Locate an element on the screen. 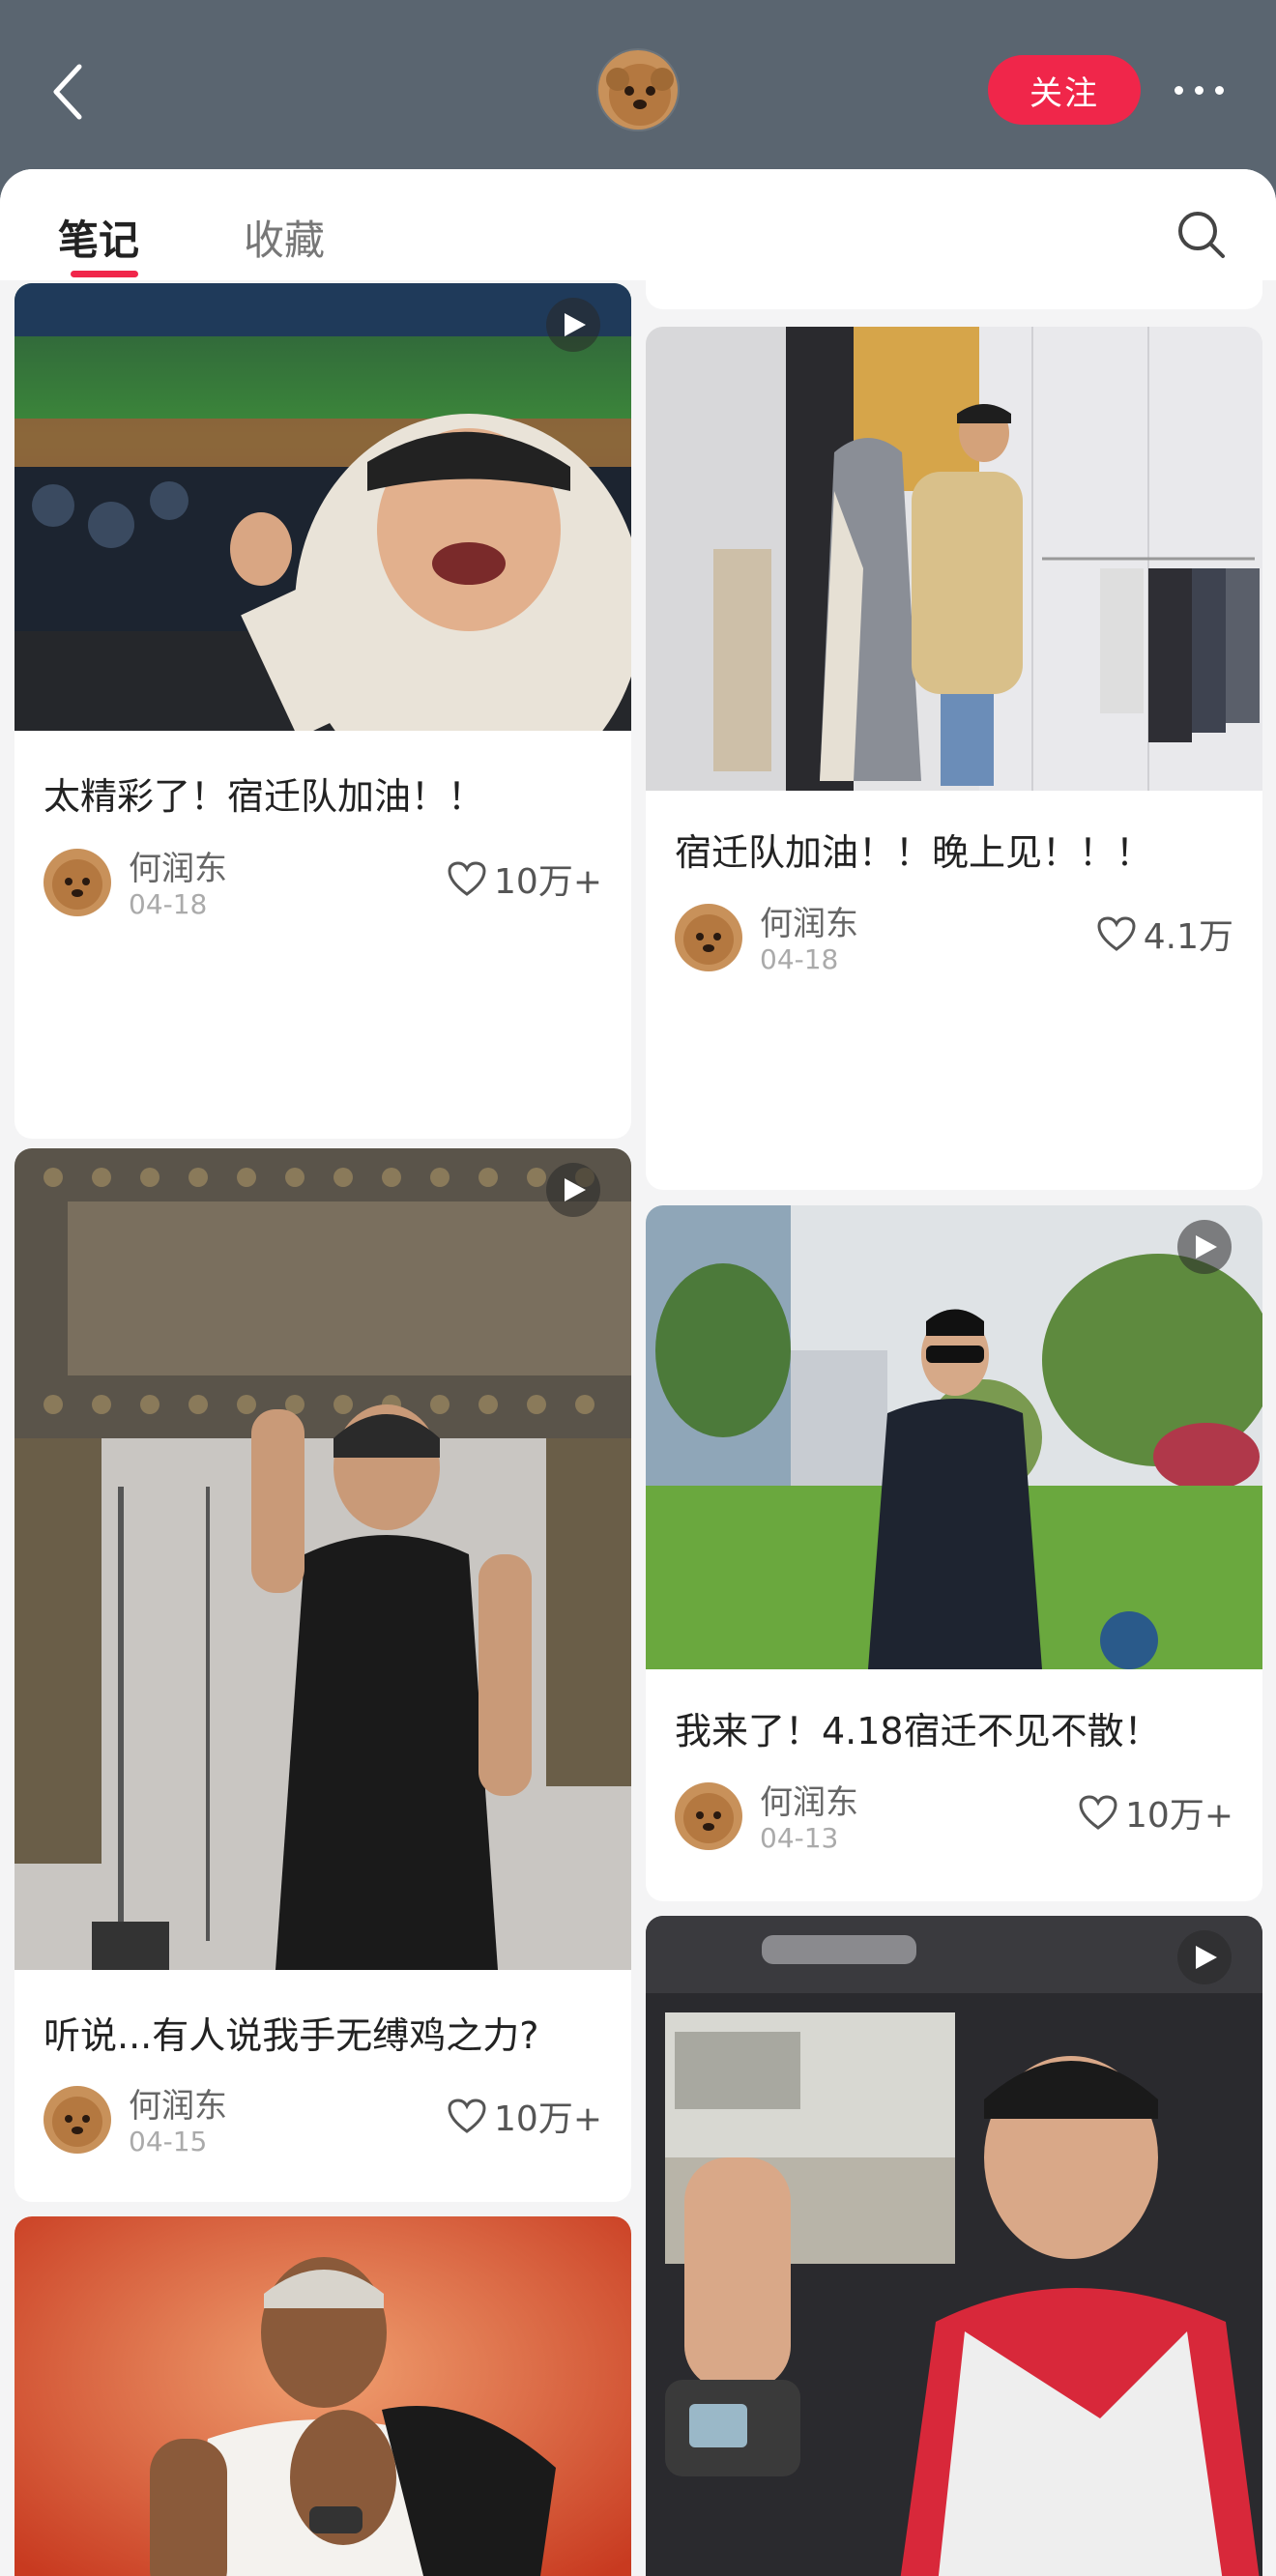  back-button is located at coordinates (68, 92).